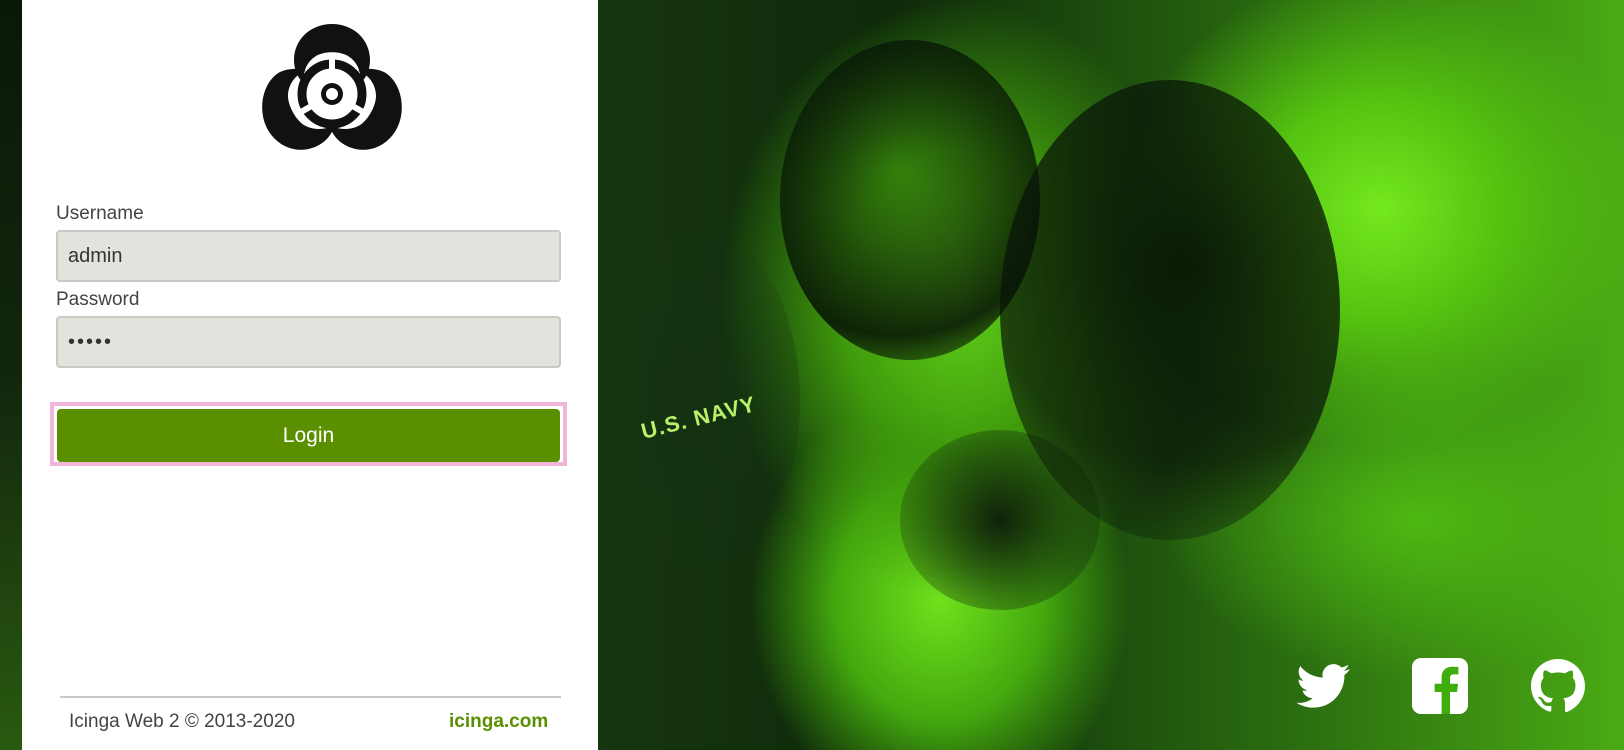  Describe the element at coordinates (308, 342) in the screenshot. I see `password-input` at that location.